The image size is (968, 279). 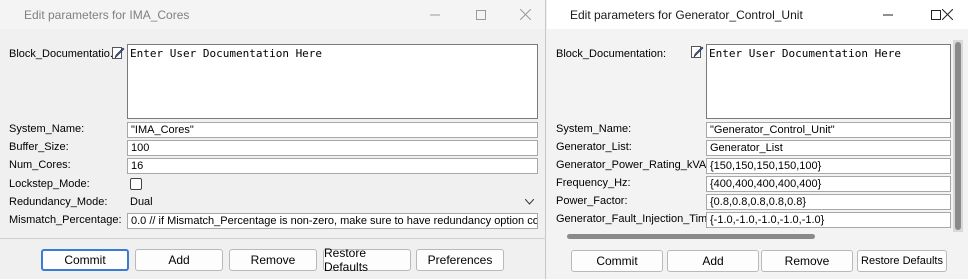 I want to click on param-label-buffer-size: Buffer_Size:, so click(x=39, y=147).